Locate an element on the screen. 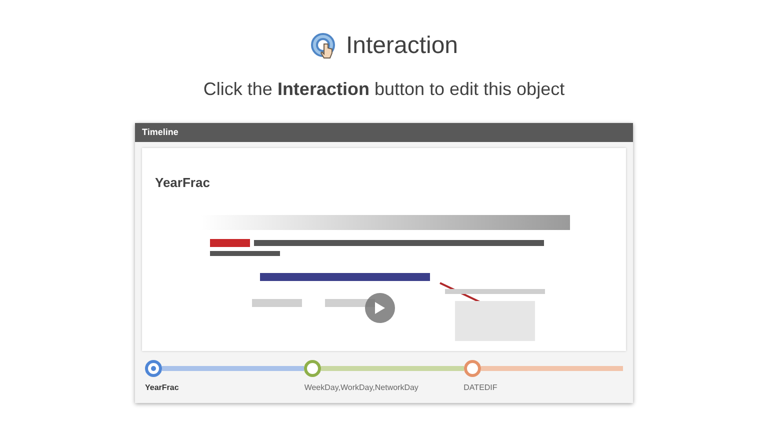  timeline-label: YearFrac is located at coordinates (162, 388).